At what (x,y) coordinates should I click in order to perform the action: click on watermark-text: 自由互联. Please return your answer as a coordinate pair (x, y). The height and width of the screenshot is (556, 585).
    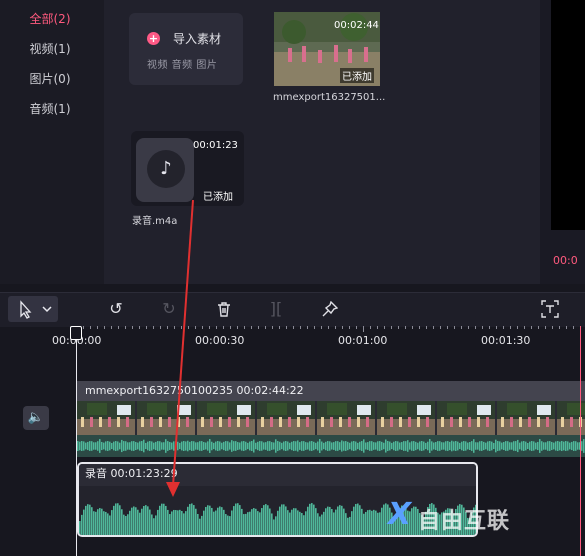
    Looking at the image, I should click on (464, 521).